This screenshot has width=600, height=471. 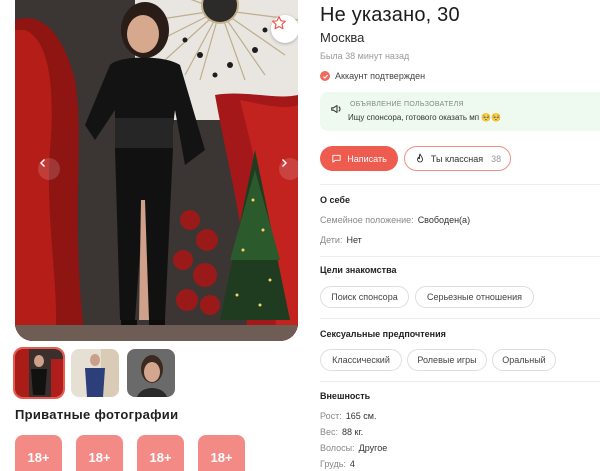 I want to click on appearance-row-bust: Грудь: 4, so click(x=337, y=464).